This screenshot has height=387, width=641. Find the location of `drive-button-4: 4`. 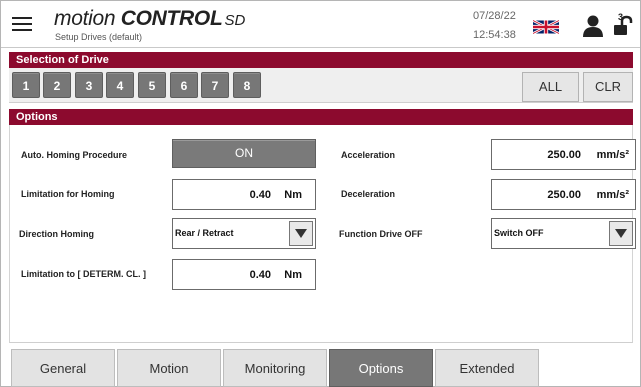

drive-button-4: 4 is located at coordinates (120, 85).